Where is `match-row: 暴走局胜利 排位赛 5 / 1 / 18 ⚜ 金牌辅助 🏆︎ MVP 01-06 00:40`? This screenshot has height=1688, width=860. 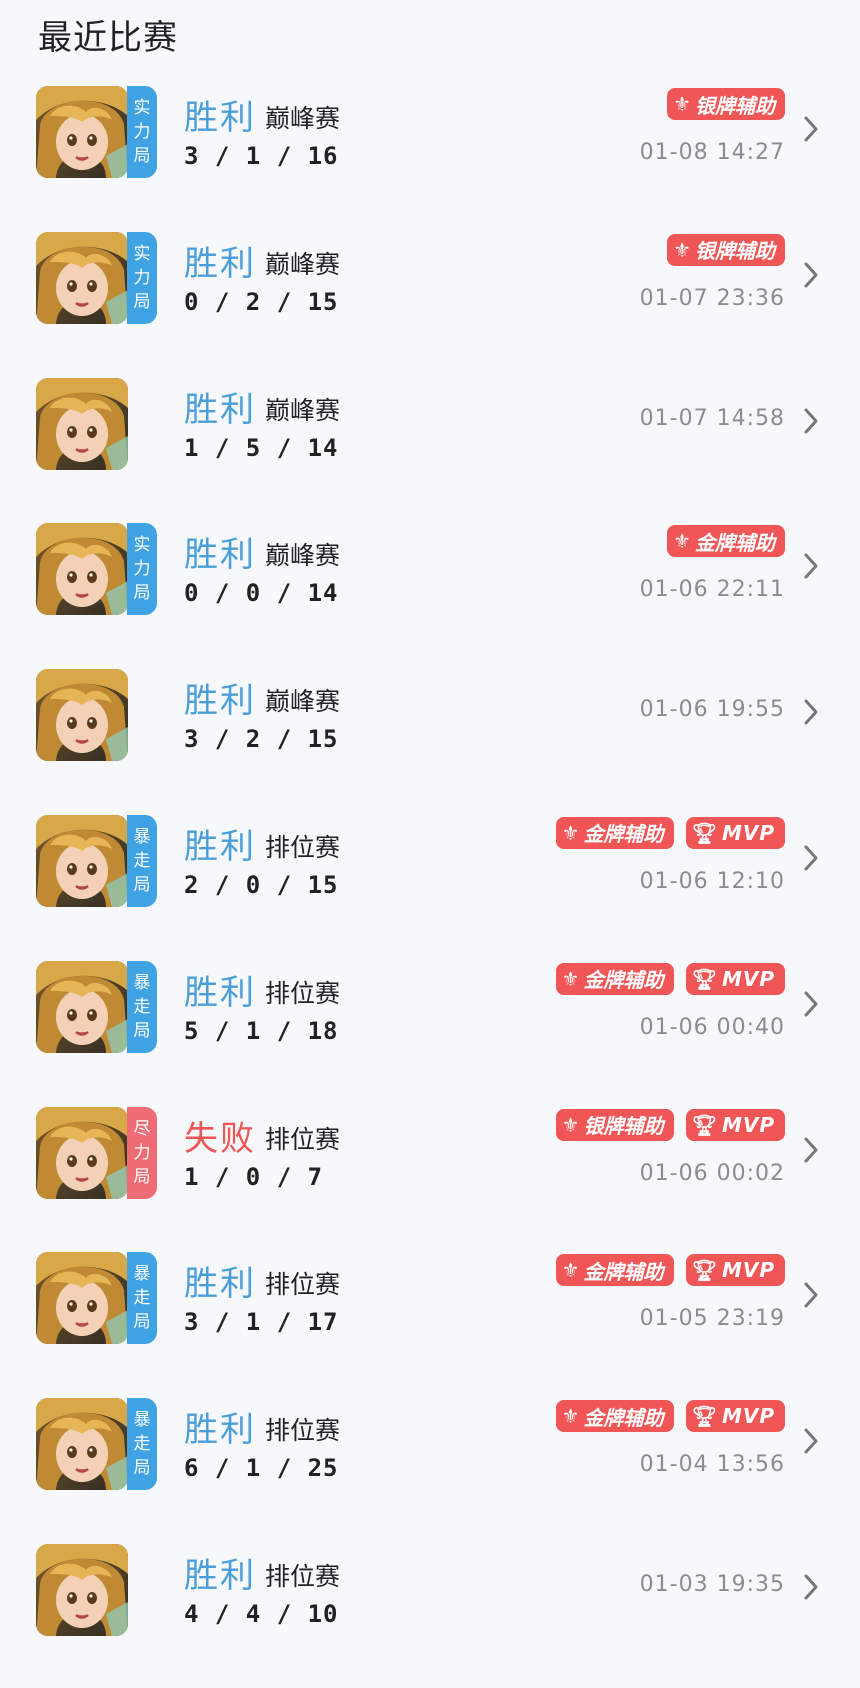 match-row: 暴走局胜利 排位赛 5 / 1 / 18 ⚜ 金牌辅助 🏆︎ MVP 01-06 00:40 is located at coordinates (430, 1032).